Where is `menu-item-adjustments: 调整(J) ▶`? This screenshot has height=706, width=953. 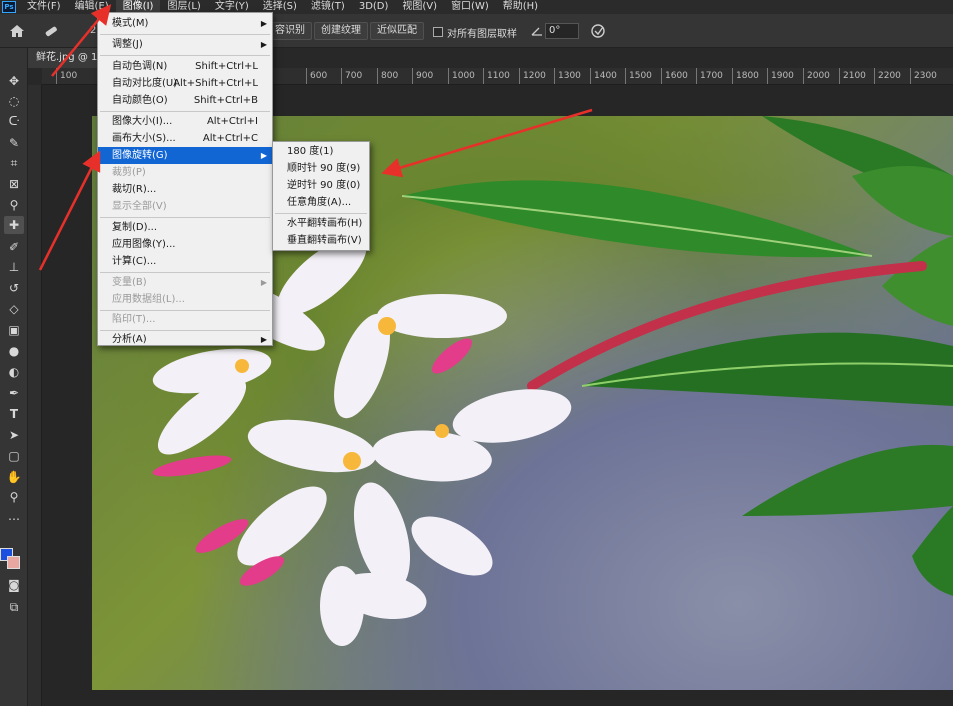 menu-item-adjustments: 调整(J) ▶ is located at coordinates (185, 44).